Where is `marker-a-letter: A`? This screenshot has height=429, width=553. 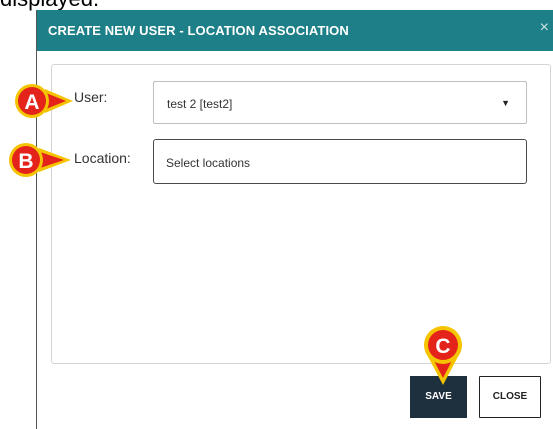 marker-a-letter: A is located at coordinates (31, 102).